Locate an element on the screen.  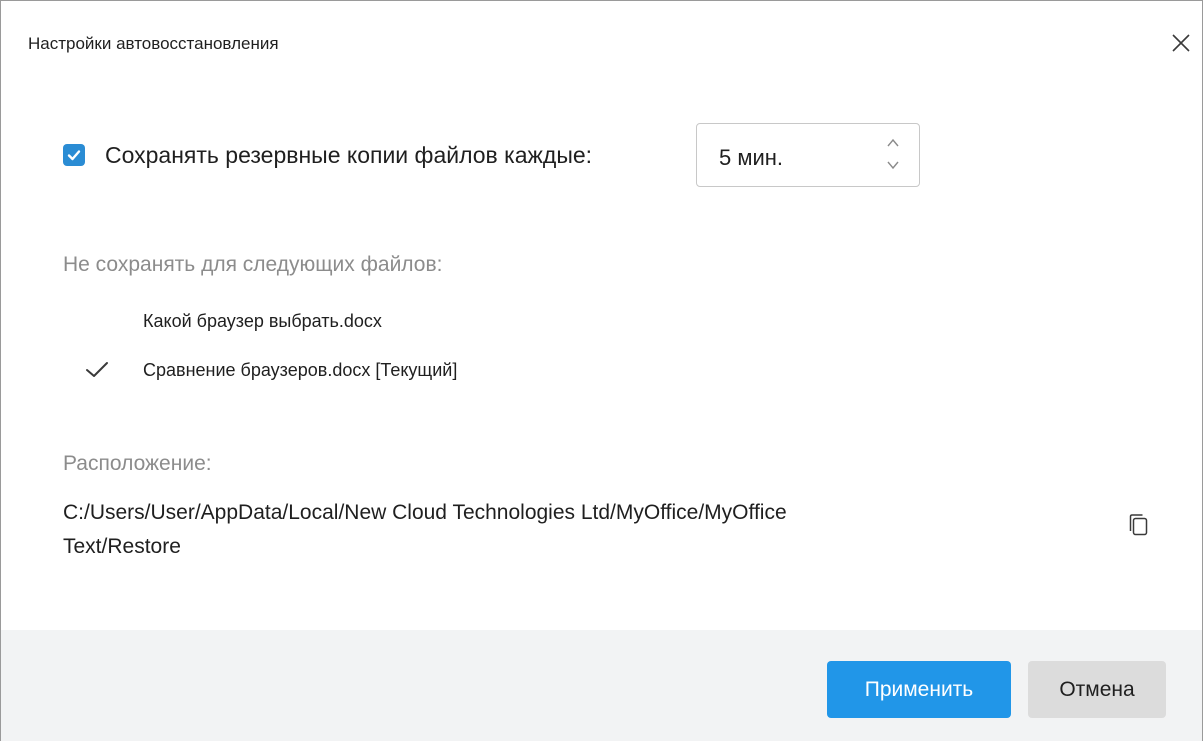
dialog-title: Настройки автовосстановления is located at coordinates (153, 43).